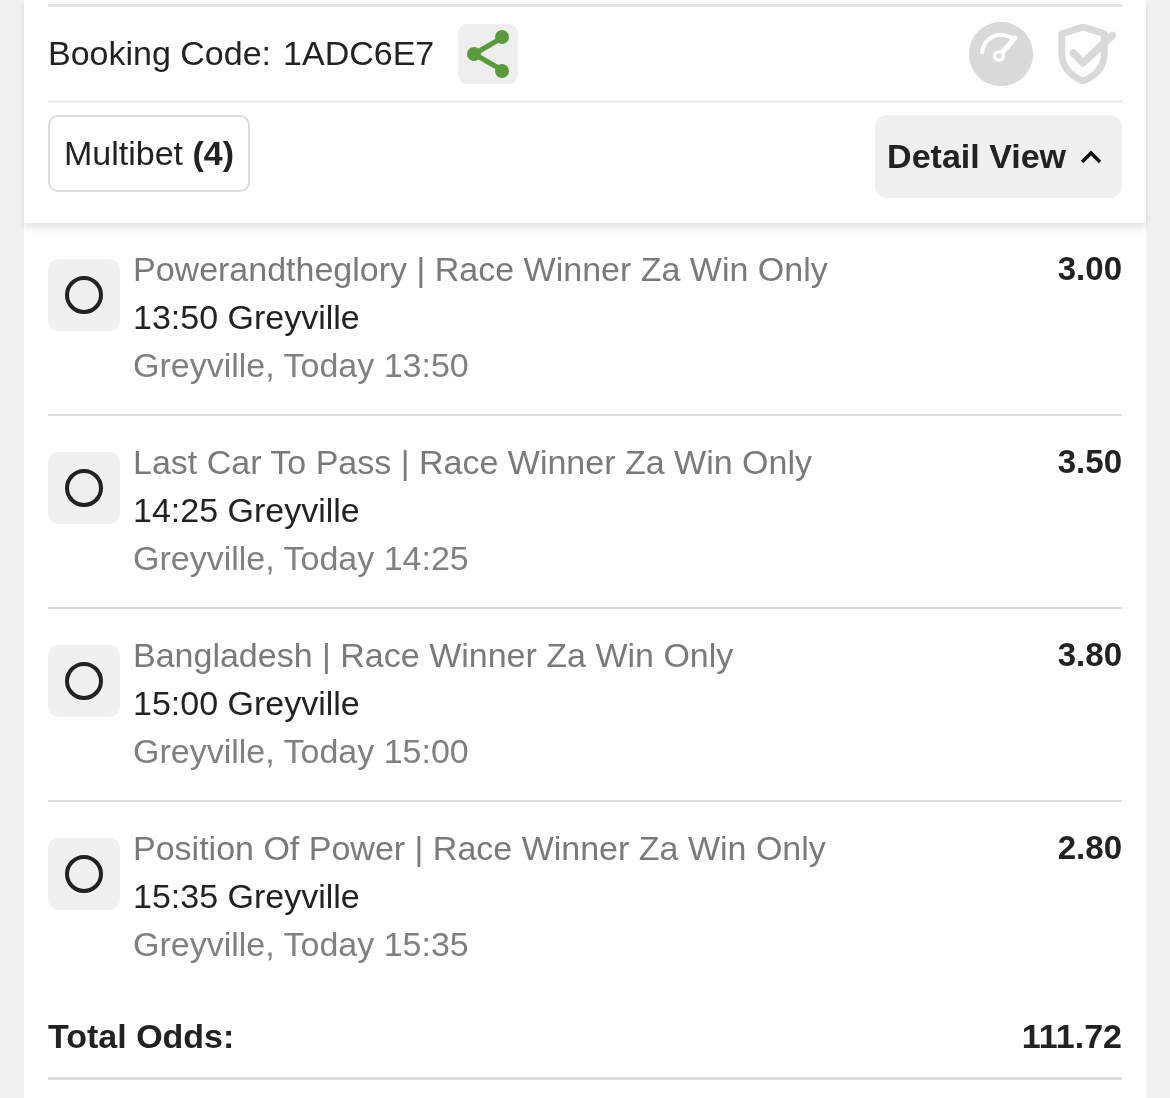 Image resolution: width=1170 pixels, height=1098 pixels. Describe the element at coordinates (480, 848) in the screenshot. I see `selection-market: Position Of Power | Race Winner Za Win Only` at that location.